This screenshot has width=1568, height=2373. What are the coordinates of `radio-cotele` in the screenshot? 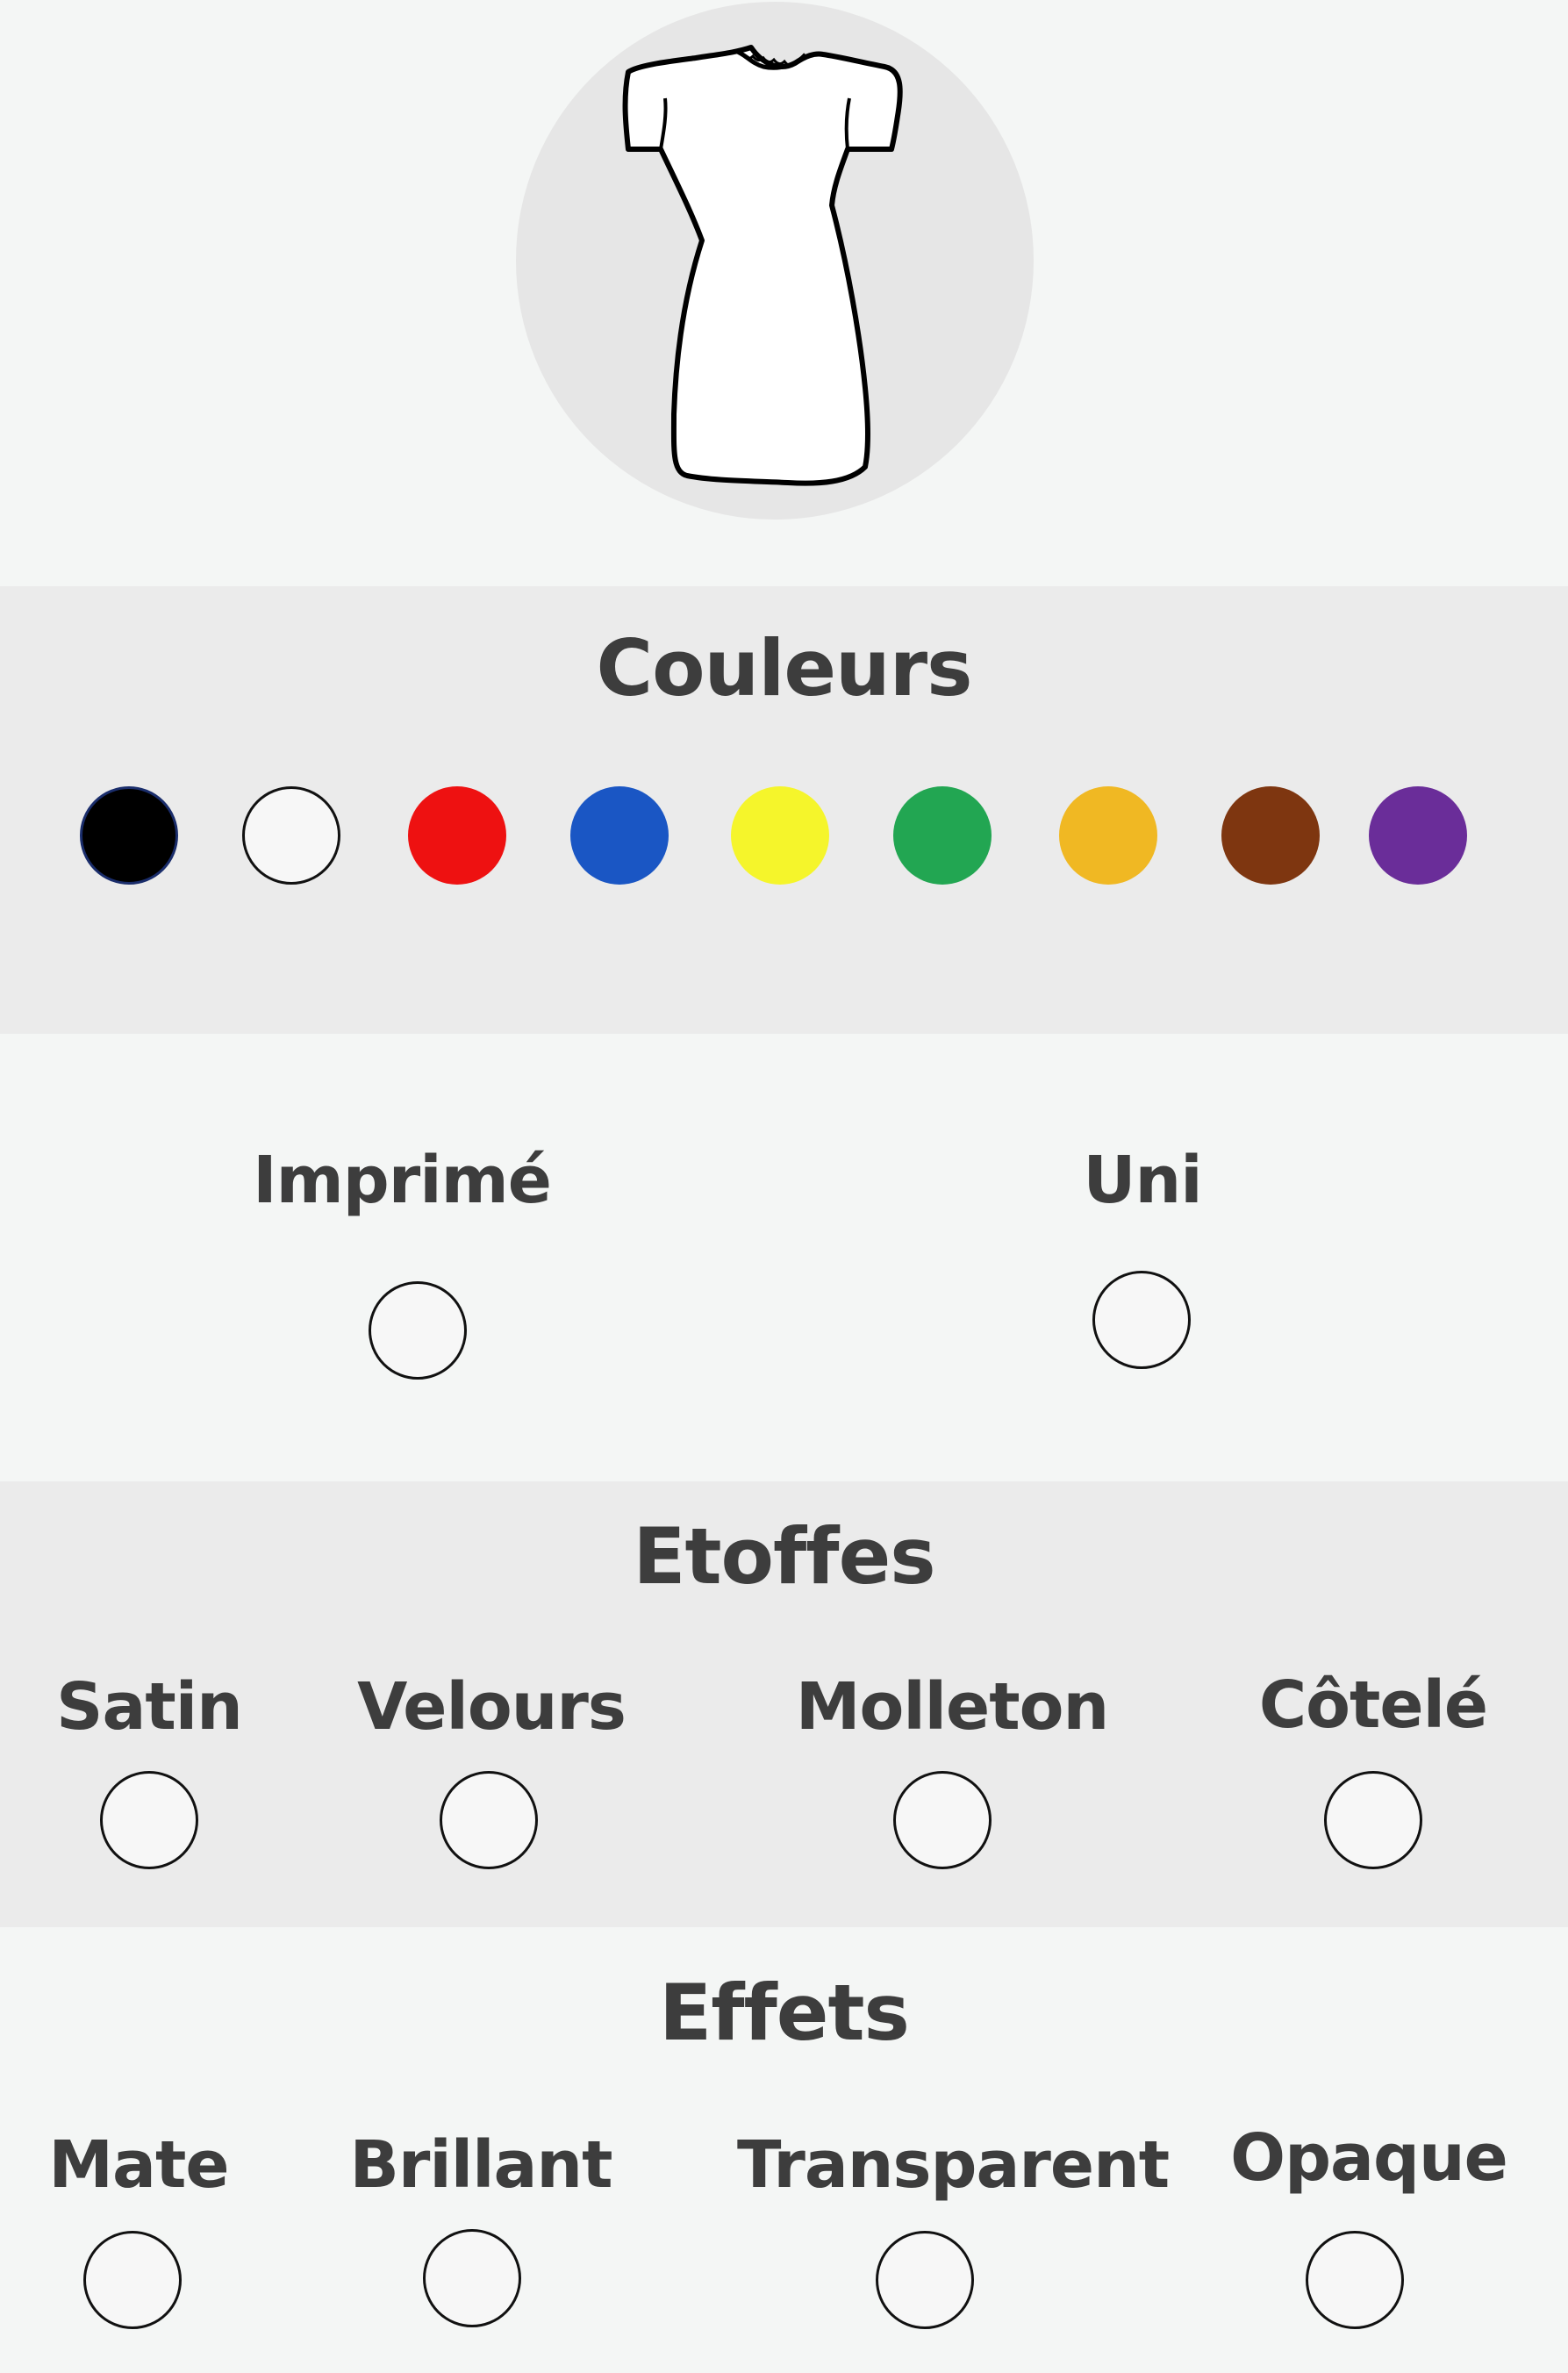 It's located at (1373, 1820).